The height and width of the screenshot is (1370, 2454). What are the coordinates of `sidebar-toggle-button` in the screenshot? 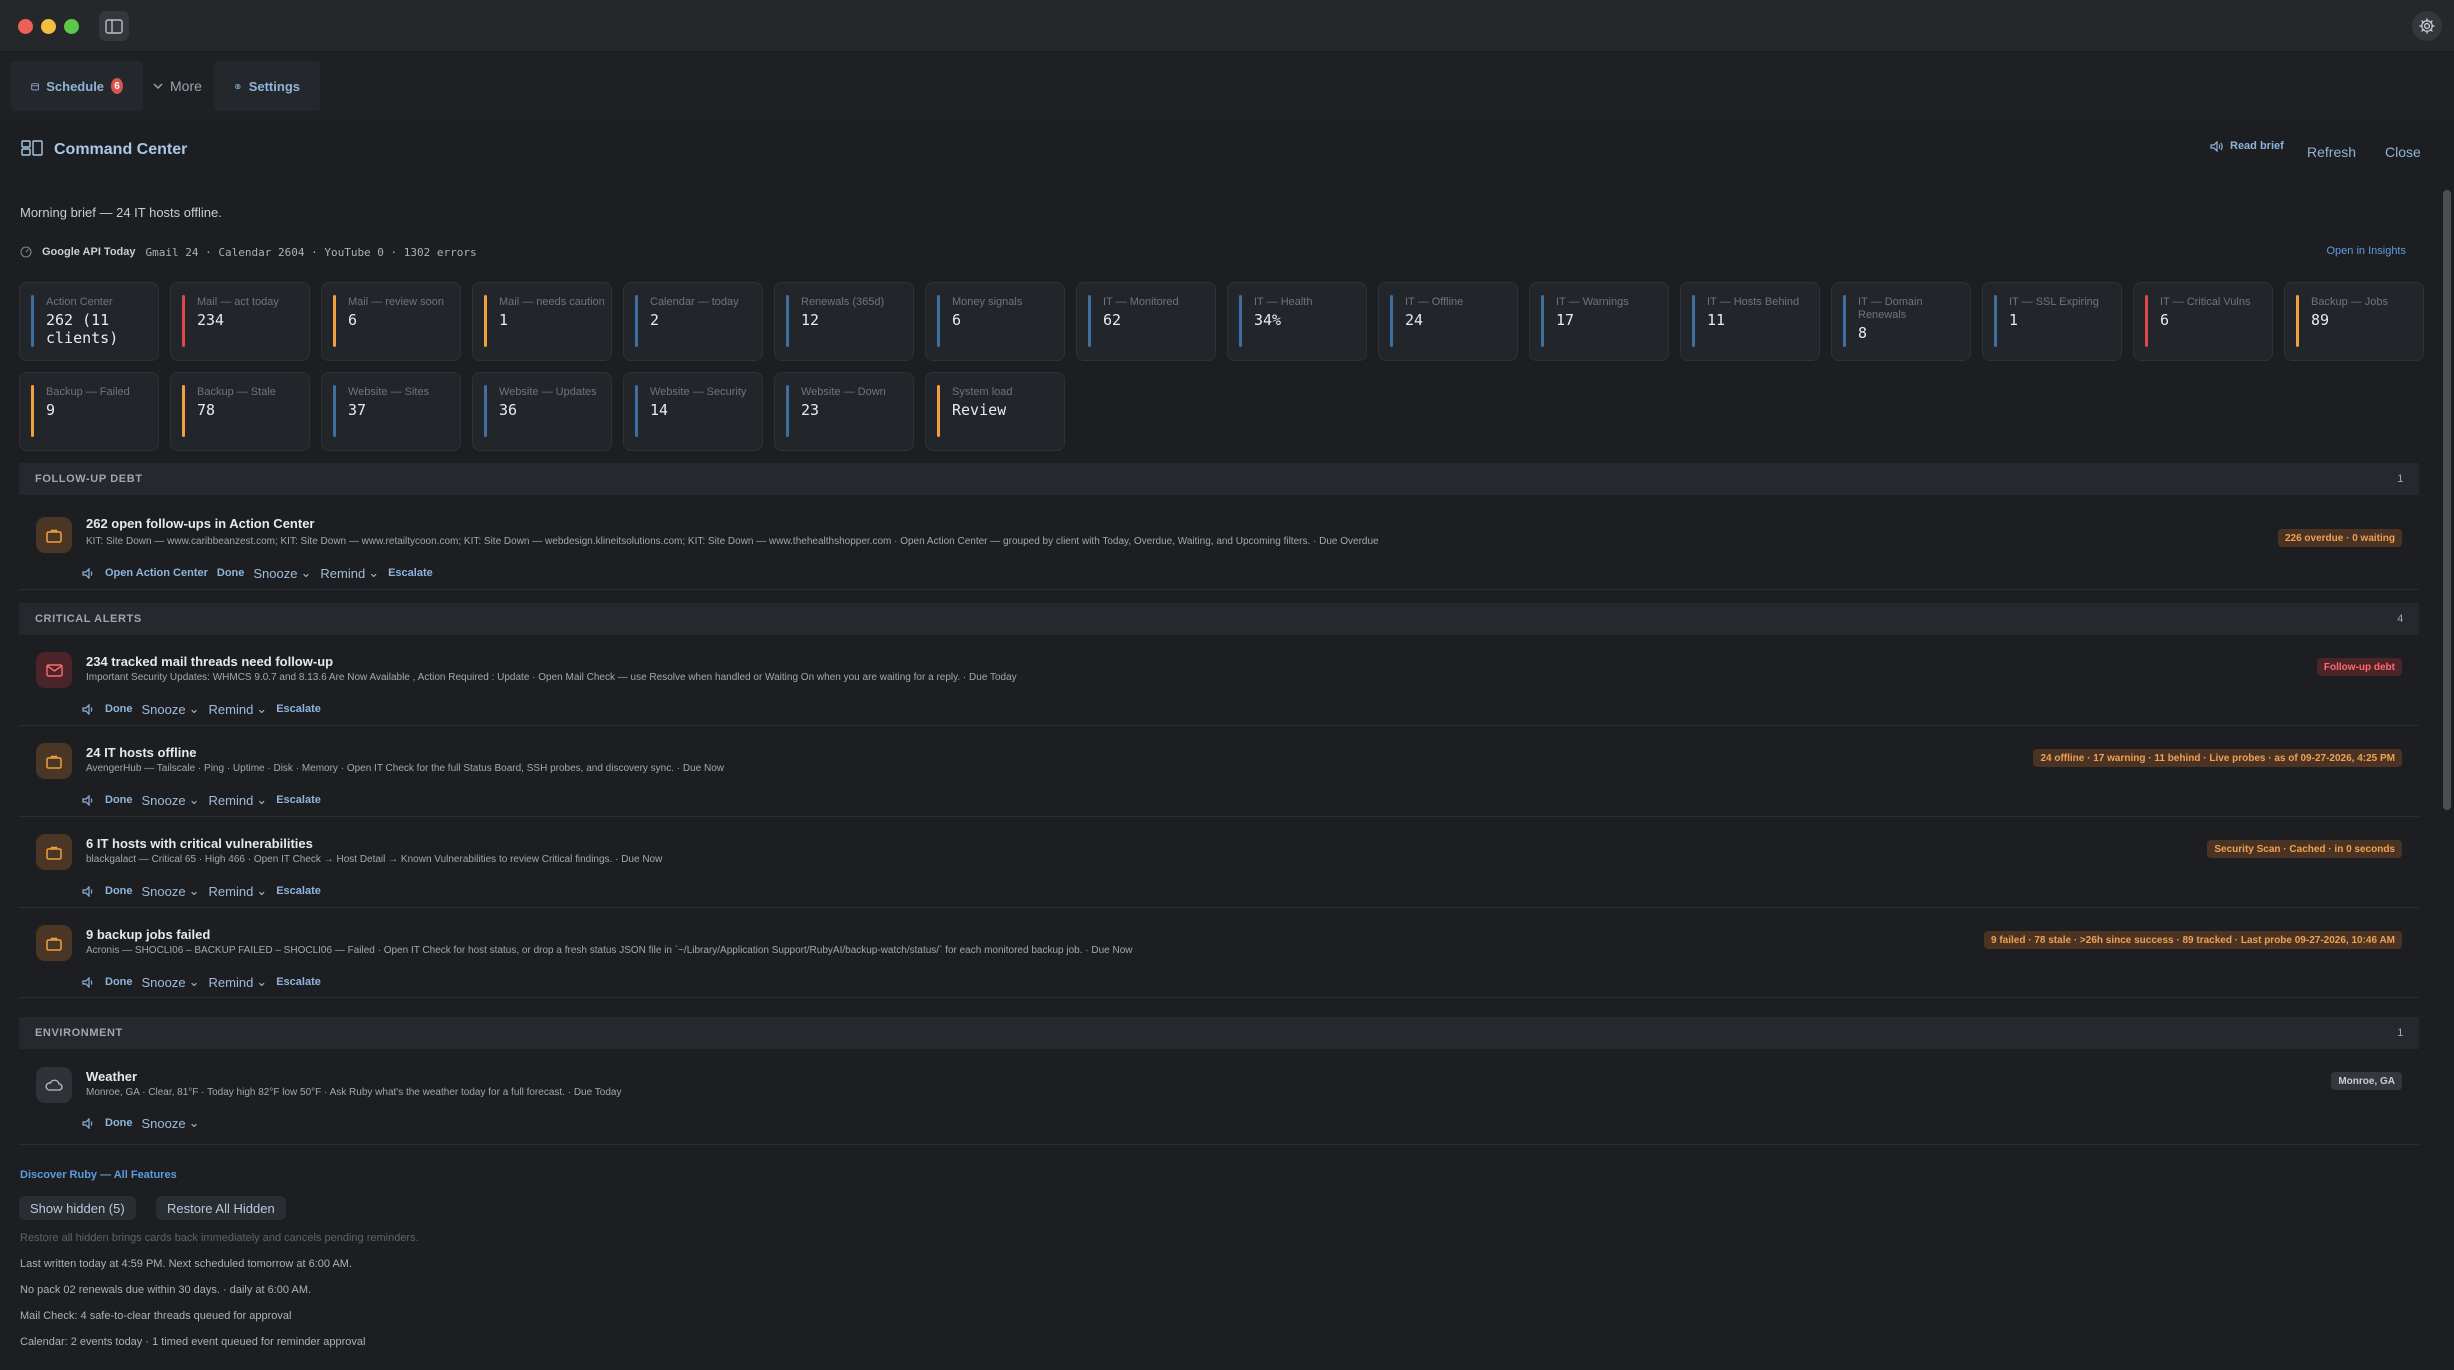 It's located at (114, 26).